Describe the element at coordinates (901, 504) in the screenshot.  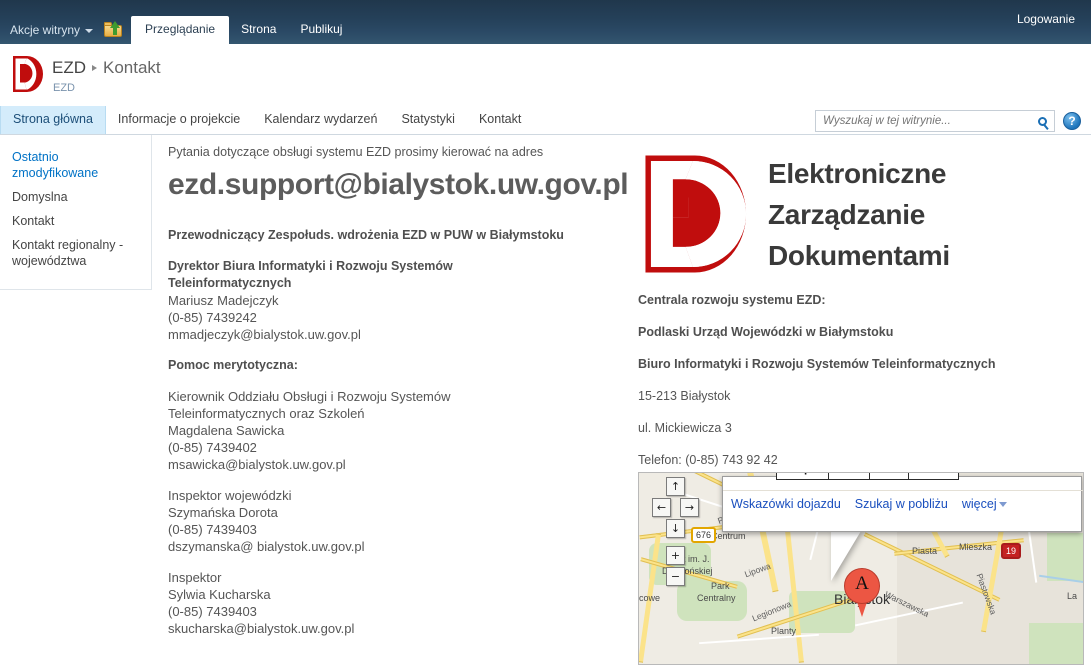
I see `search-nearby-link: Szukaj w pobliżu` at that location.